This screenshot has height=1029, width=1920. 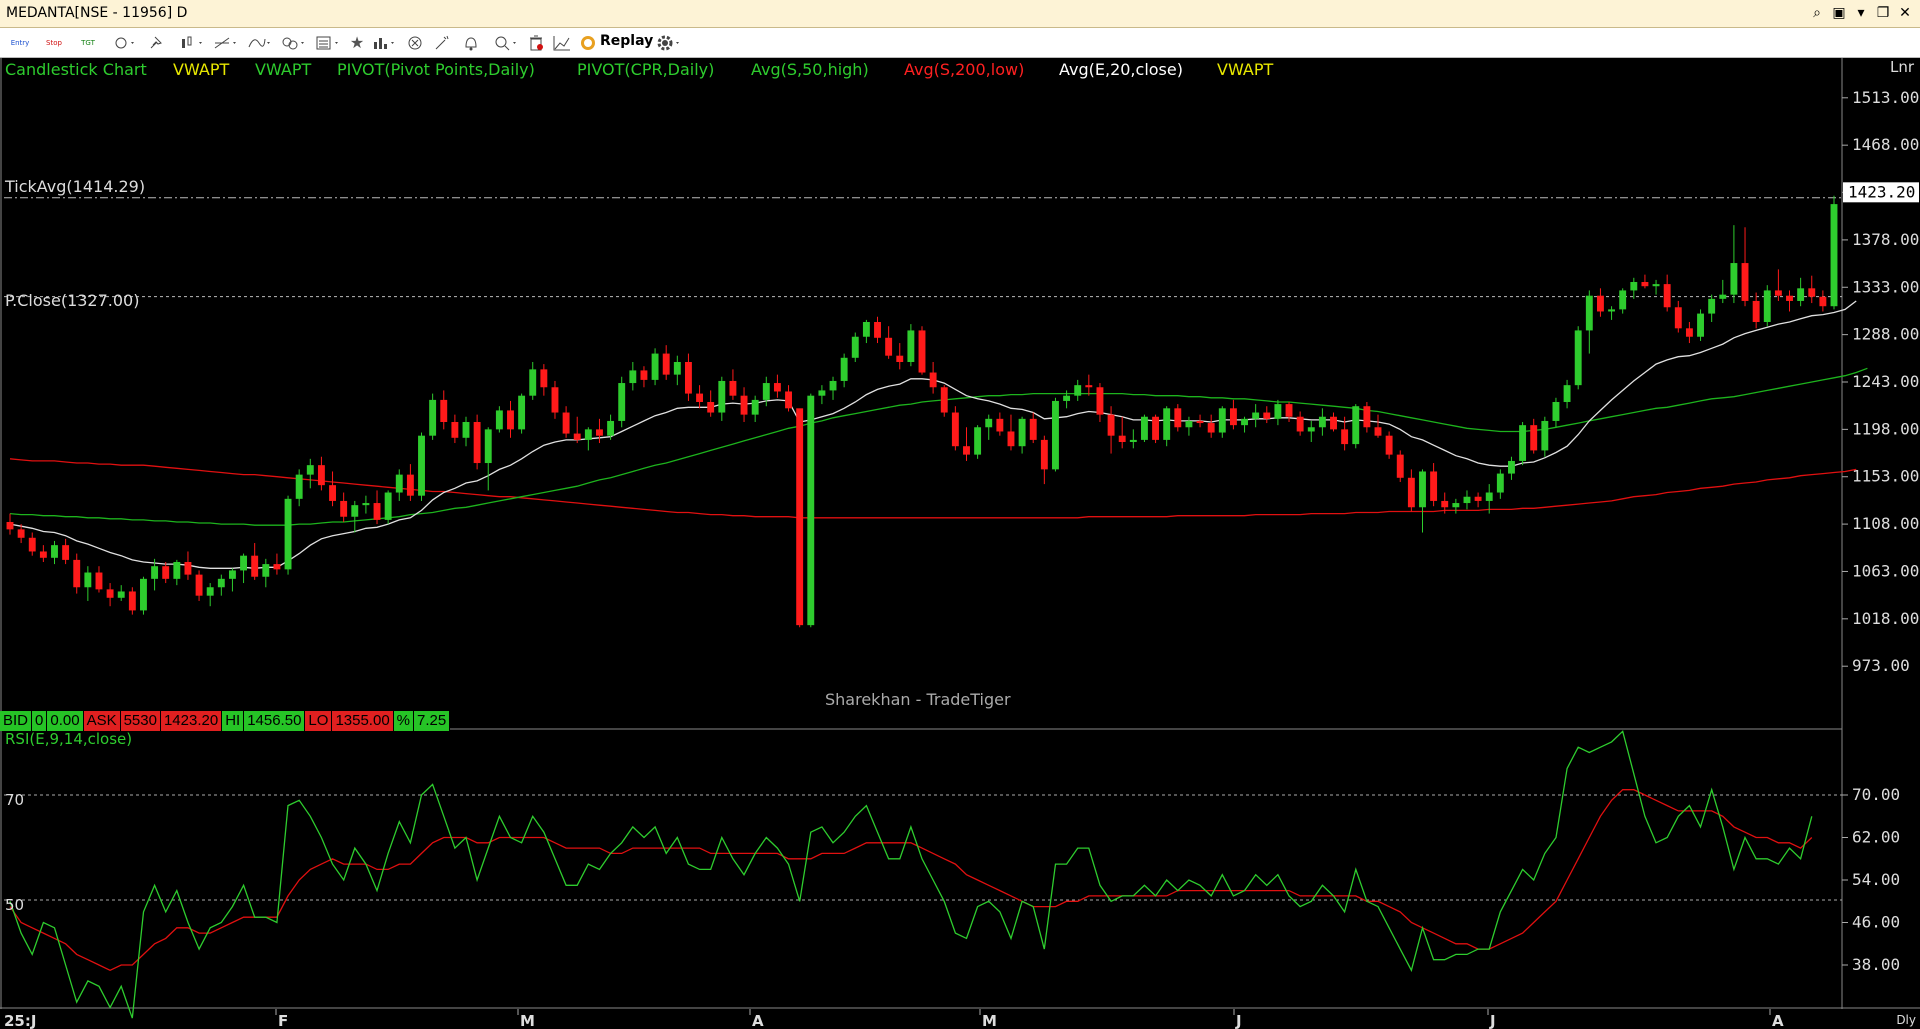 What do you see at coordinates (156, 43) in the screenshot?
I see `pin-icon` at bounding box center [156, 43].